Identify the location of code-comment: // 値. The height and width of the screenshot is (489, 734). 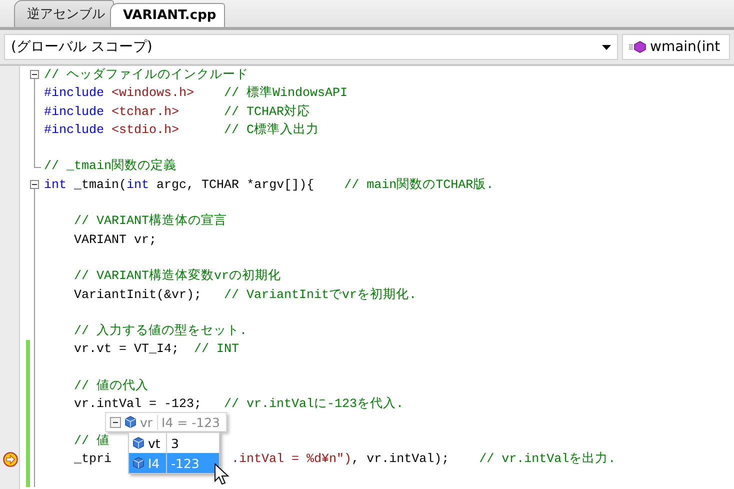
(91, 441).